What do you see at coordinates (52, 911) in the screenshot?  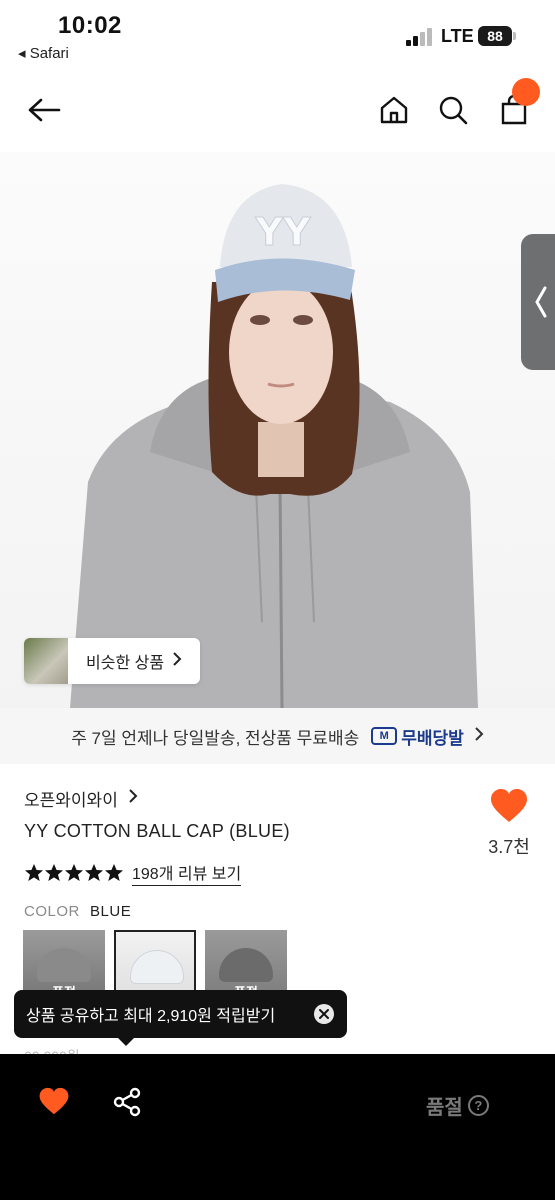 I see `color-label: COLOR` at bounding box center [52, 911].